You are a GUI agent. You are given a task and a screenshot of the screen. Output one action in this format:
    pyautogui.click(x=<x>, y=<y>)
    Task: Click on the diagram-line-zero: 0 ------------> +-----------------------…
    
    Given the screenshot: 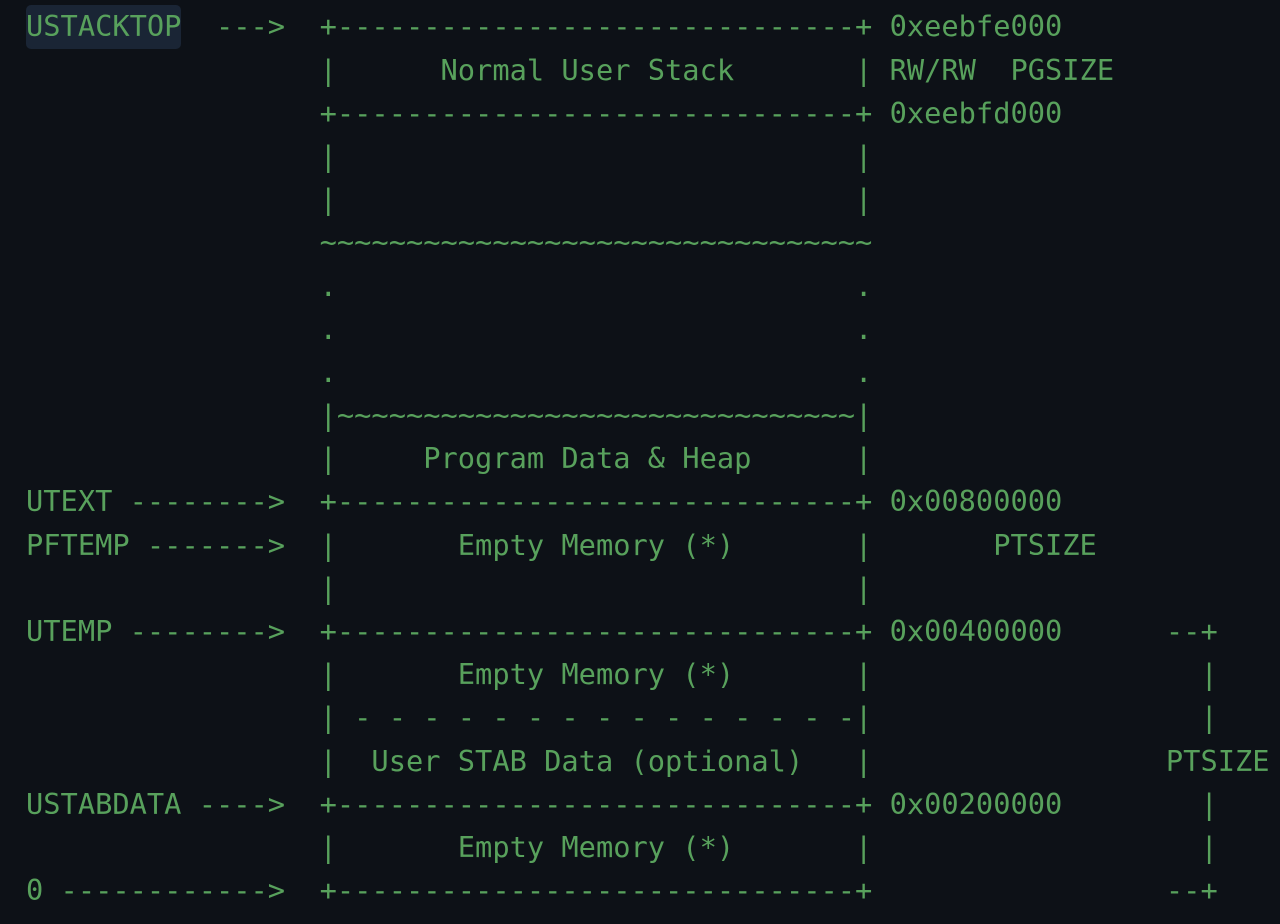 What is the action you would take?
    pyautogui.click(x=622, y=890)
    